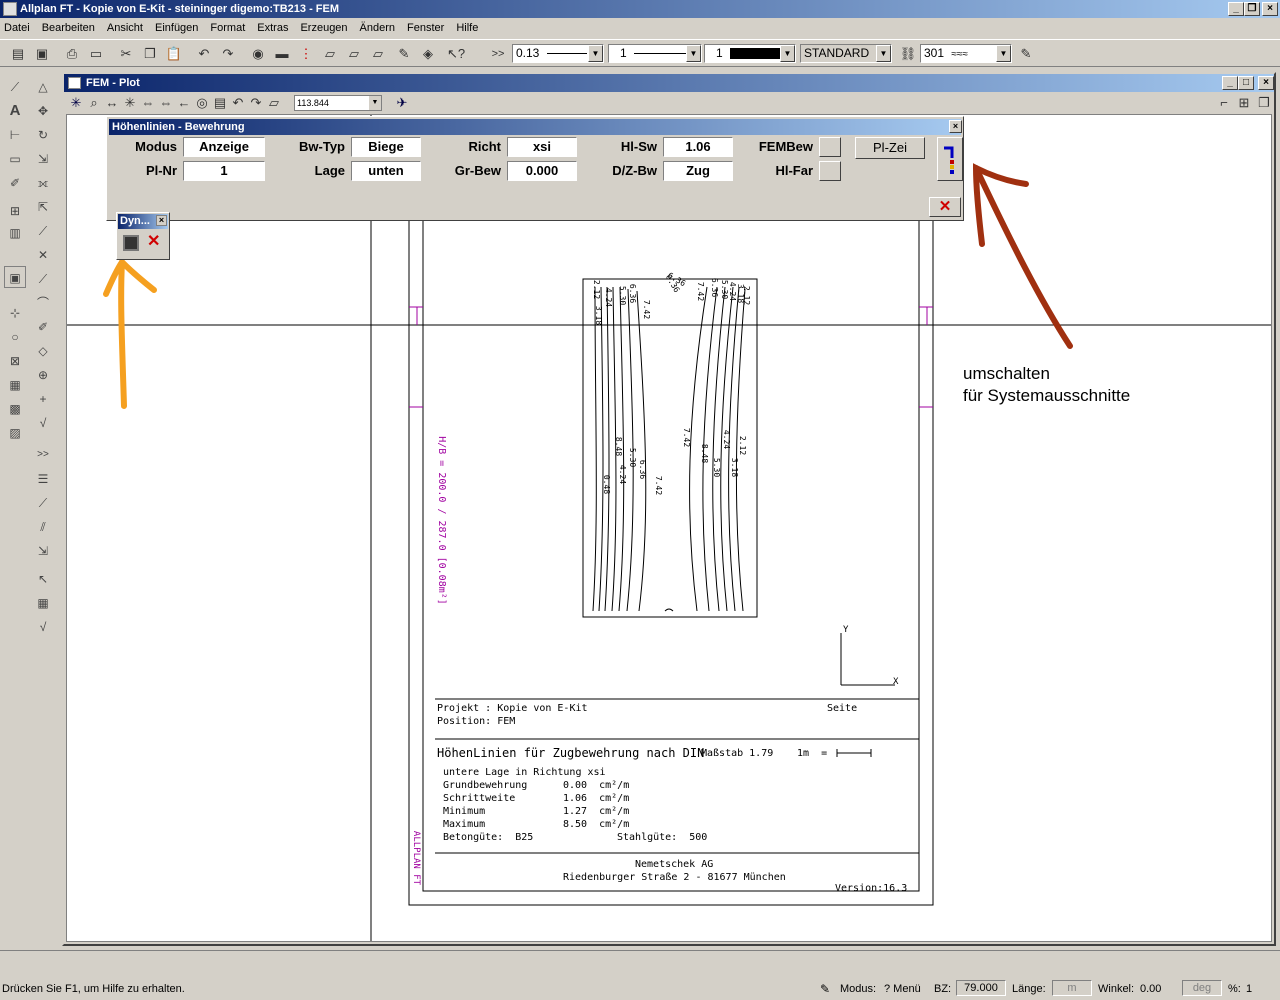 The height and width of the screenshot is (1000, 1280). Describe the element at coordinates (1029, 989) in the screenshot. I see `status-laenge-label: Länge:` at that location.